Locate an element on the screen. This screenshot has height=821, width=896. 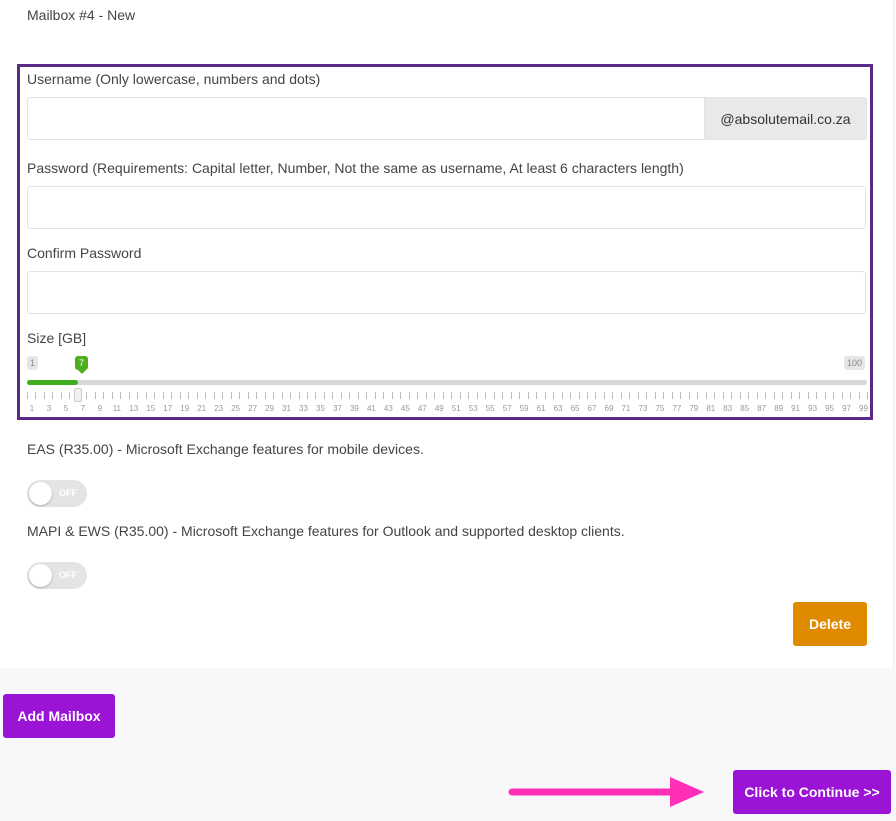
eas-toggle: OFF is located at coordinates (57, 493).